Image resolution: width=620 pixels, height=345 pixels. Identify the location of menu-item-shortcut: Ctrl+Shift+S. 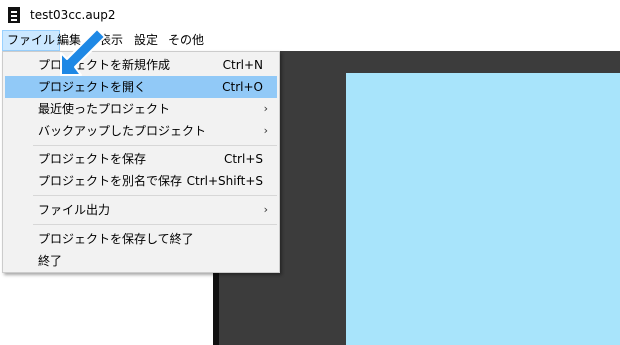
(224, 181).